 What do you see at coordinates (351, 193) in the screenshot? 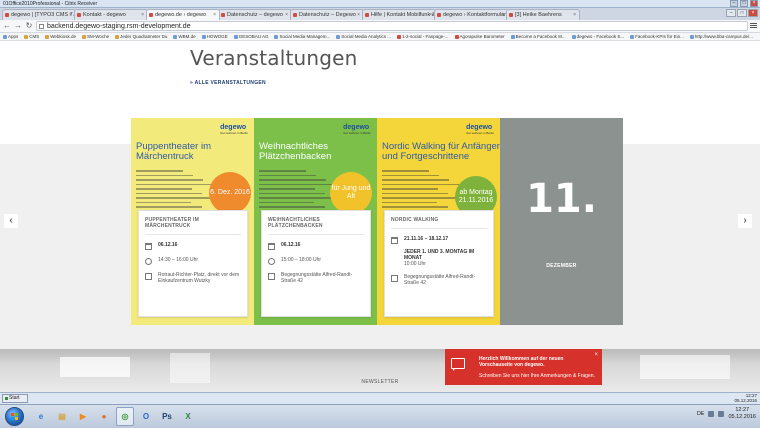
I see `poster-badge: für Jung und Alt` at bounding box center [351, 193].